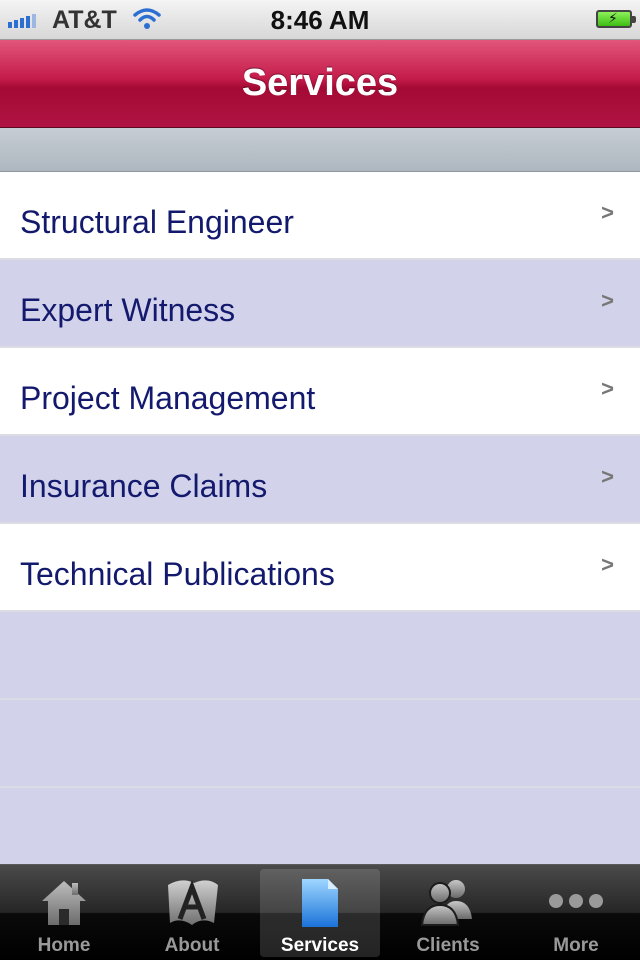  I want to click on tab-services: Services, so click(320, 913).